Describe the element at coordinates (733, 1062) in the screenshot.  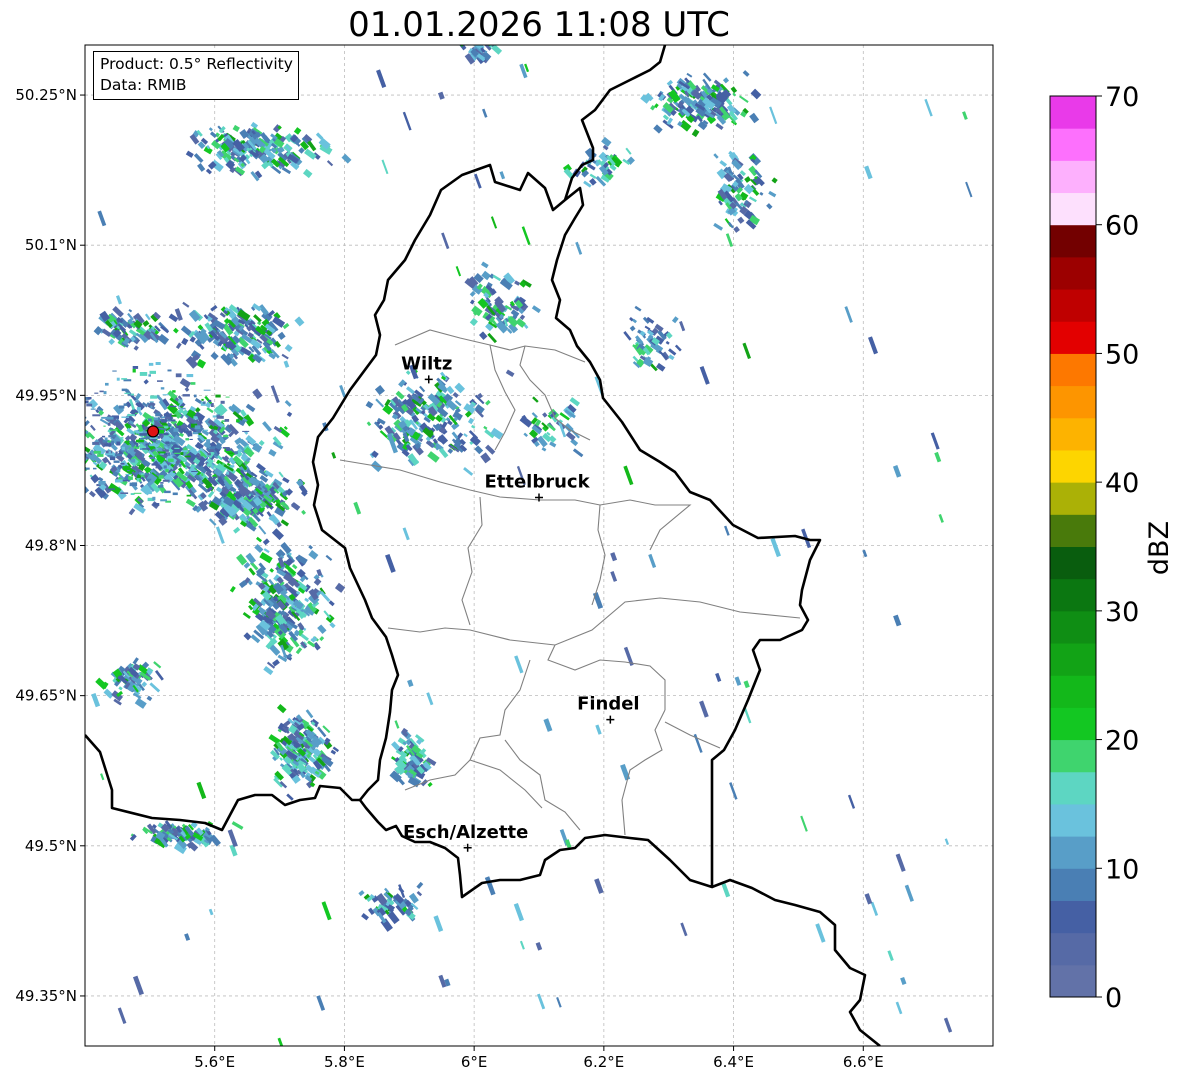
I see `lon-tick-label: 6.4°E` at that location.